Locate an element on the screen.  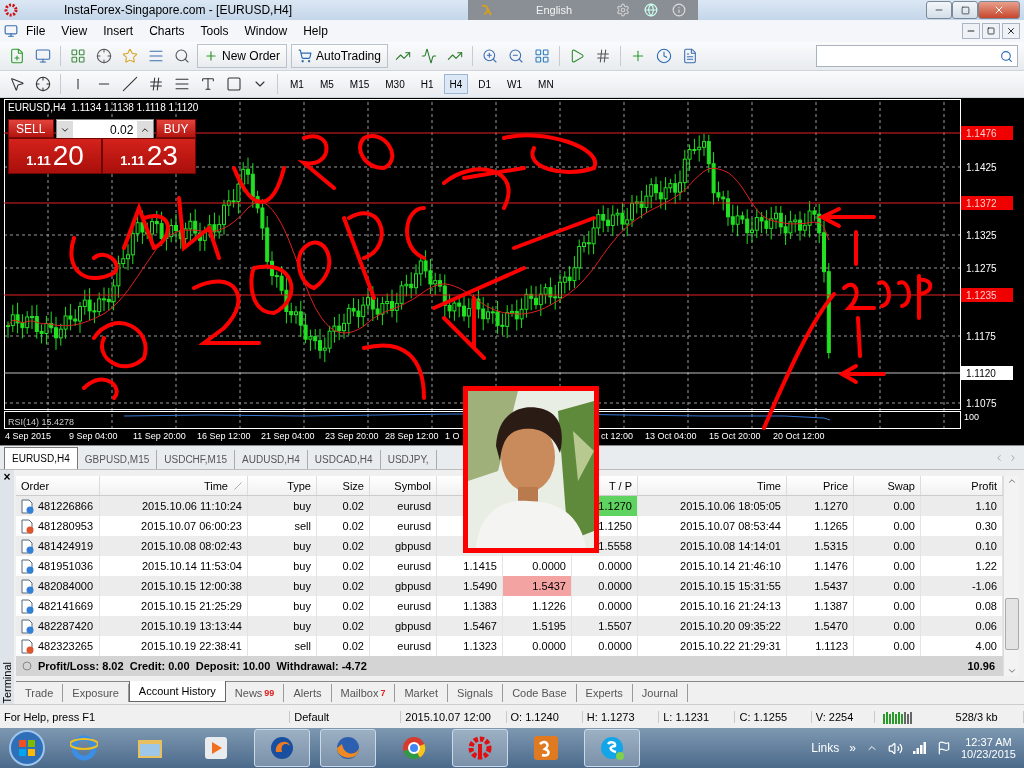
timeframe-button: H4 is located at coordinates (456, 84).